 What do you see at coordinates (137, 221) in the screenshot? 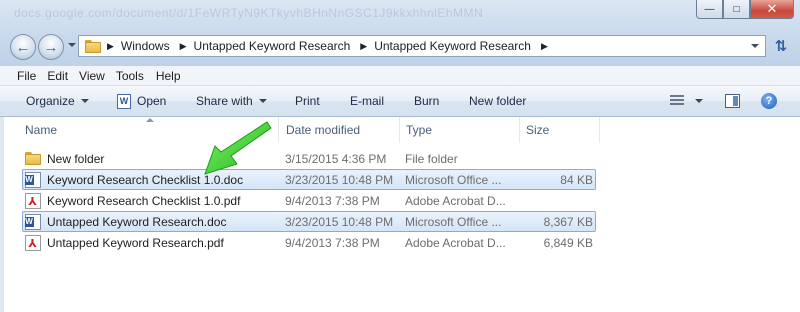
I see `file-name: Untapped Keyword Research.doc` at bounding box center [137, 221].